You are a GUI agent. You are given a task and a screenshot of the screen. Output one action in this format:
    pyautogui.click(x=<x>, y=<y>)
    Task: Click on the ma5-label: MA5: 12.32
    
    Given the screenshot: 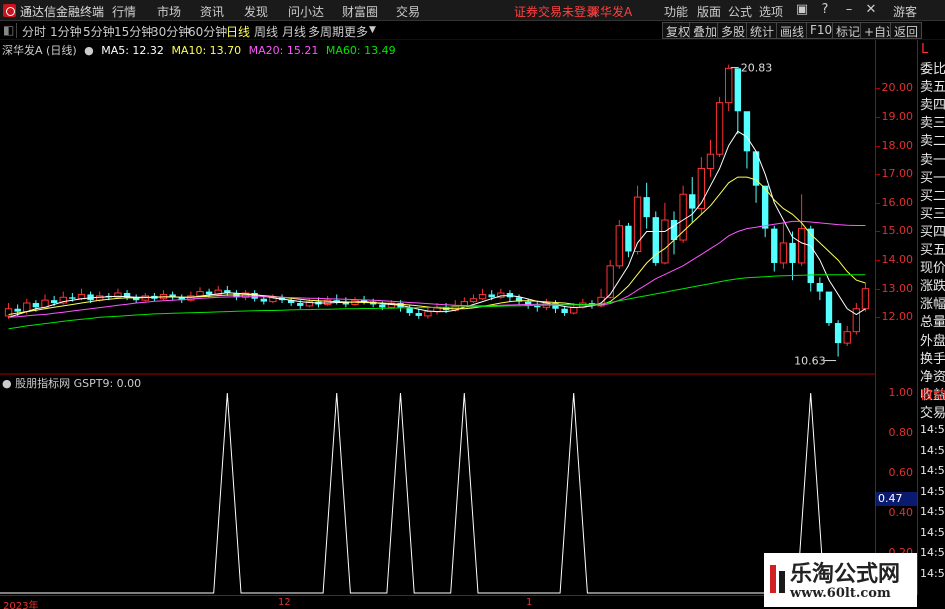 What is the action you would take?
    pyautogui.click(x=132, y=50)
    